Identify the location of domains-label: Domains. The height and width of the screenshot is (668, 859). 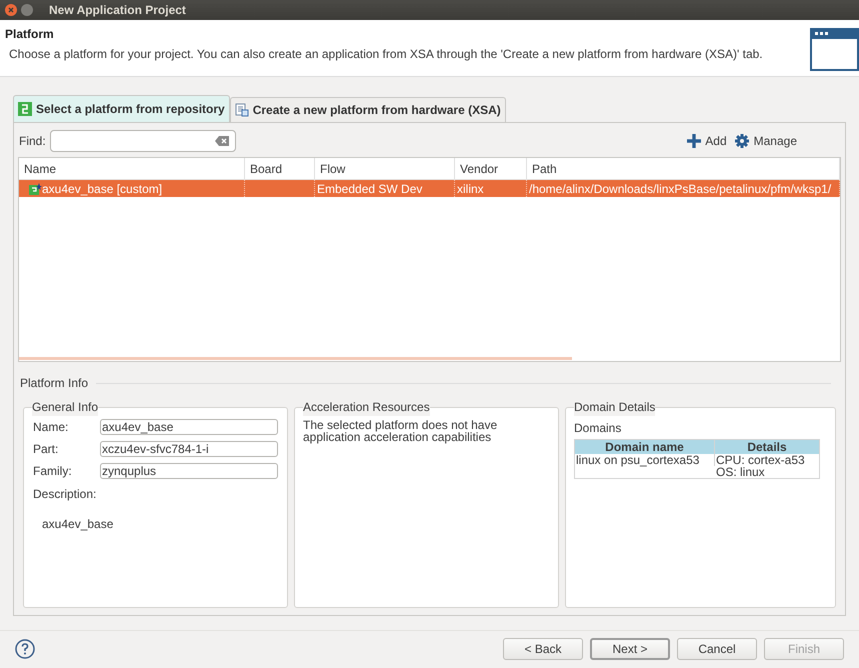
(598, 428).